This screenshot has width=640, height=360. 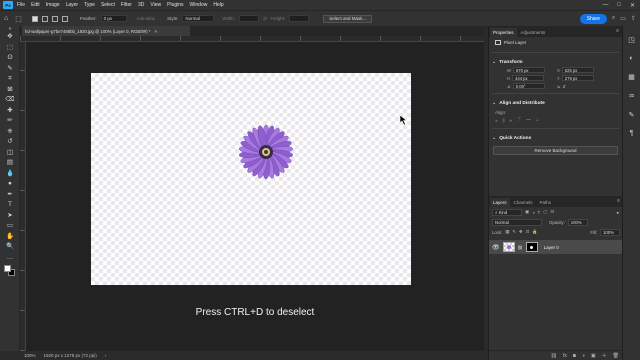 What do you see at coordinates (53, 5) in the screenshot?
I see `menu-image: Image` at bounding box center [53, 5].